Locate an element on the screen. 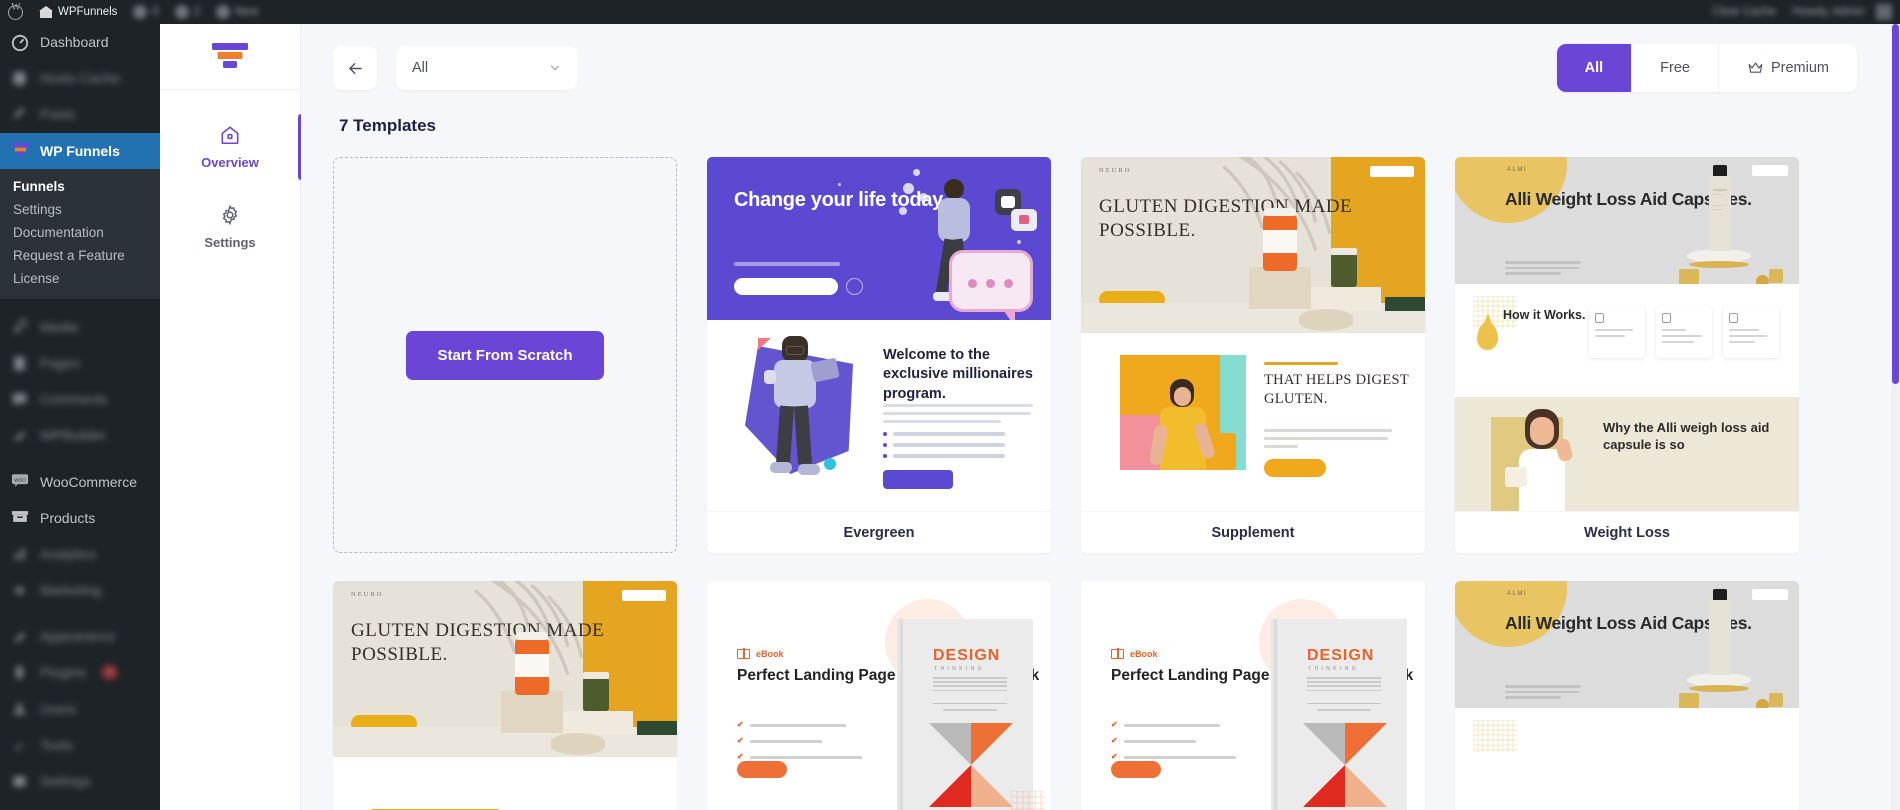 This screenshot has width=1900, height=810. vertical-scrollbar is located at coordinates (1895, 417).